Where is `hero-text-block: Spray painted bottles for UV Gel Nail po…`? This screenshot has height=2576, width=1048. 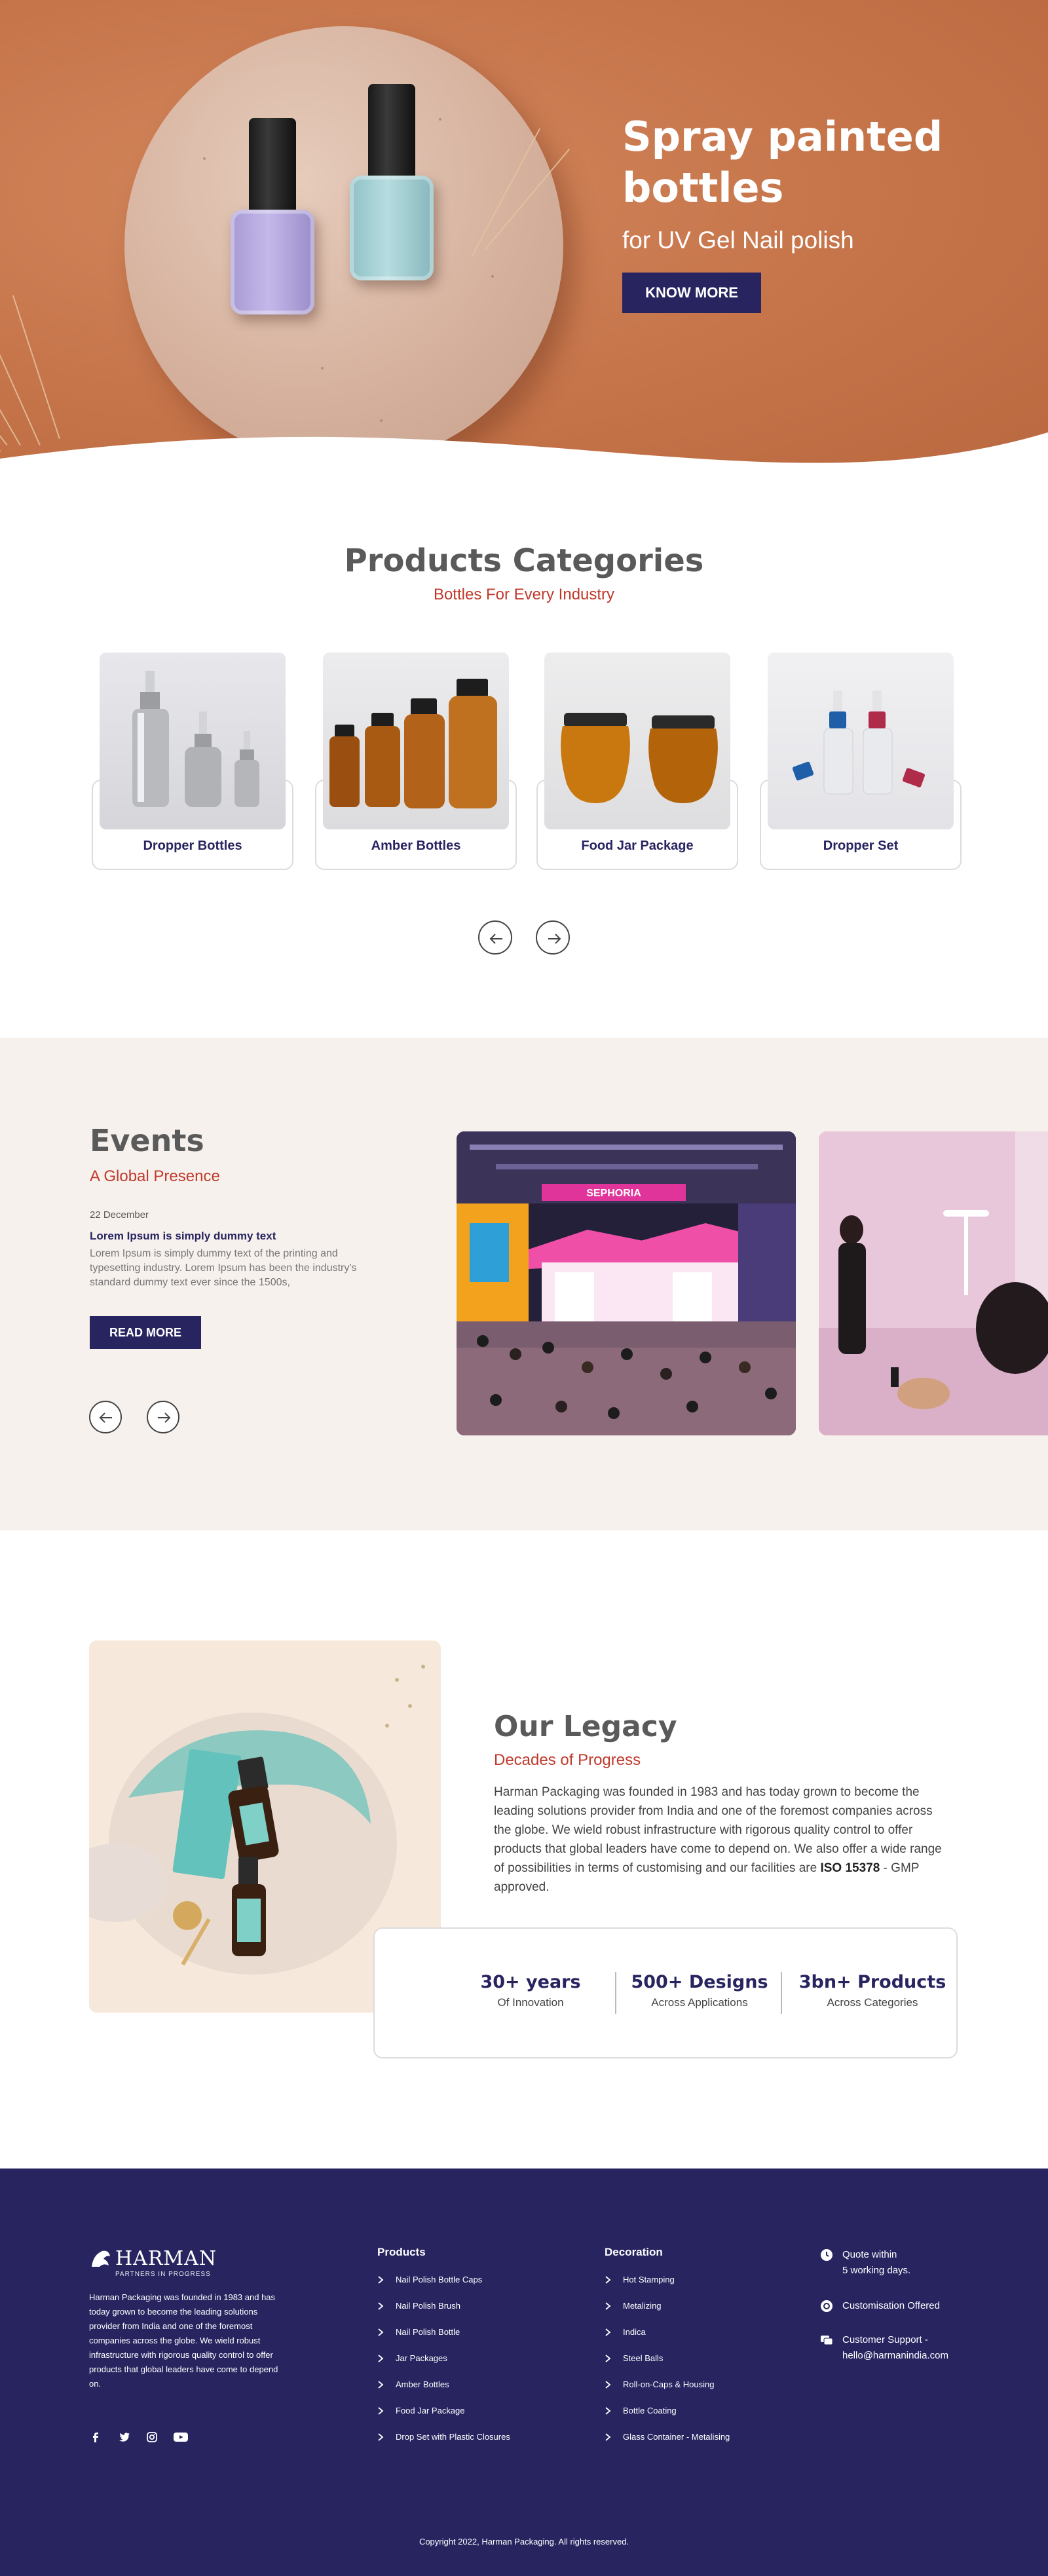 hero-text-block: Spray painted bottles for UV Gel Nail po… is located at coordinates (793, 212).